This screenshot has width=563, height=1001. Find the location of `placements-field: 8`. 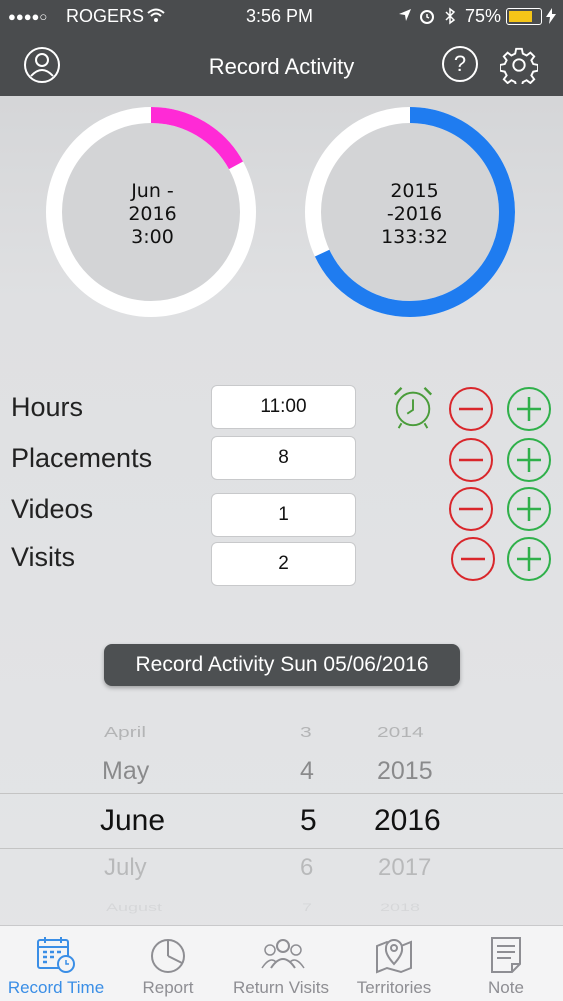

placements-field: 8 is located at coordinates (283, 458).